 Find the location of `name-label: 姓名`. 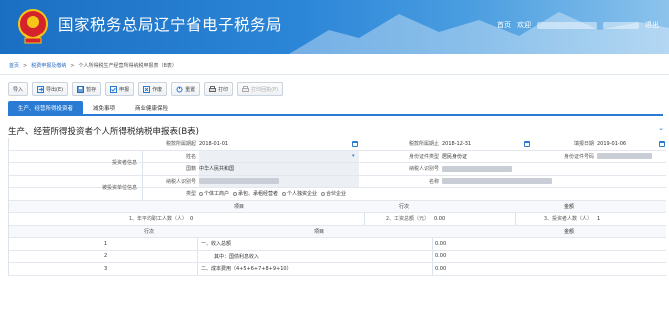

name-label: 姓名 is located at coordinates (190, 156).